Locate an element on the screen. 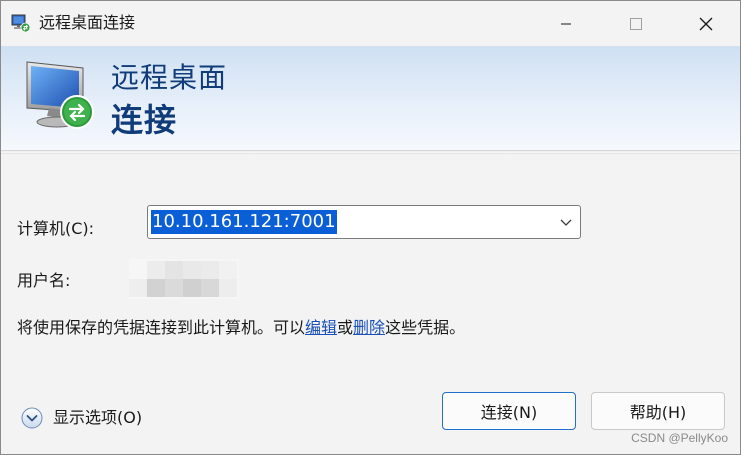 The height and width of the screenshot is (455, 741). help-button: 帮助(H) is located at coordinates (658, 411).